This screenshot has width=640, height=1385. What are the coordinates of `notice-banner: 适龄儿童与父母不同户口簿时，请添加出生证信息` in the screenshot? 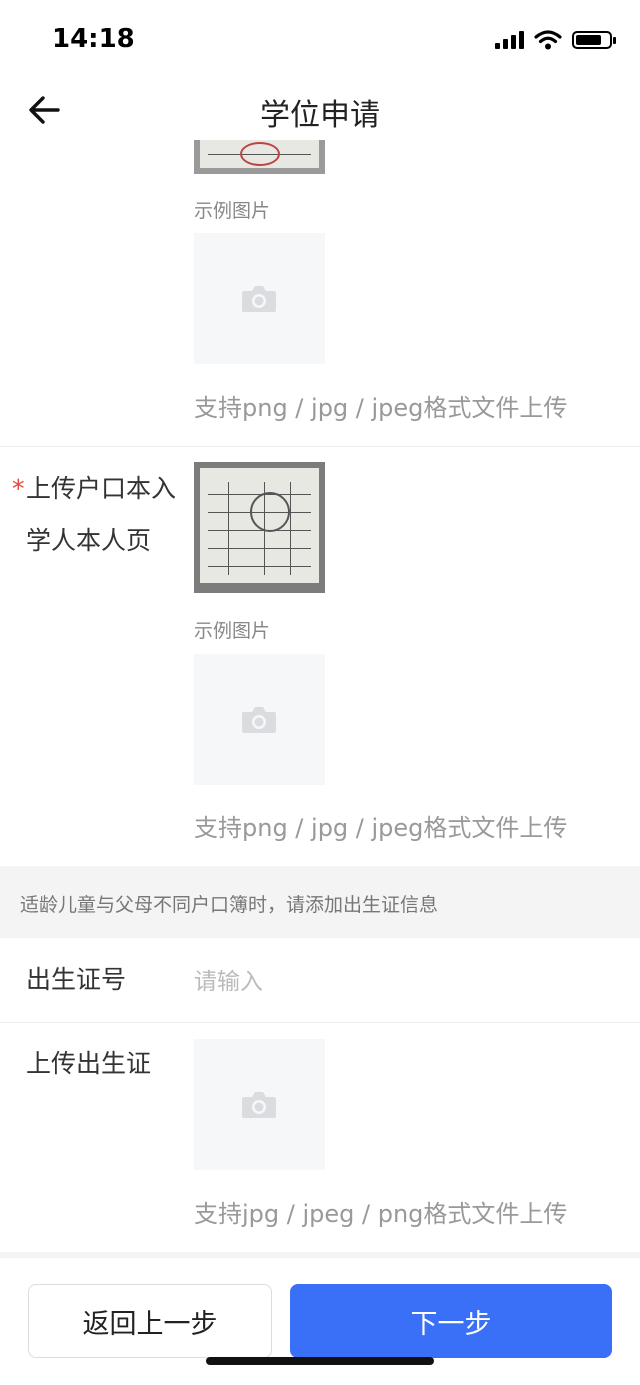 It's located at (320, 902).